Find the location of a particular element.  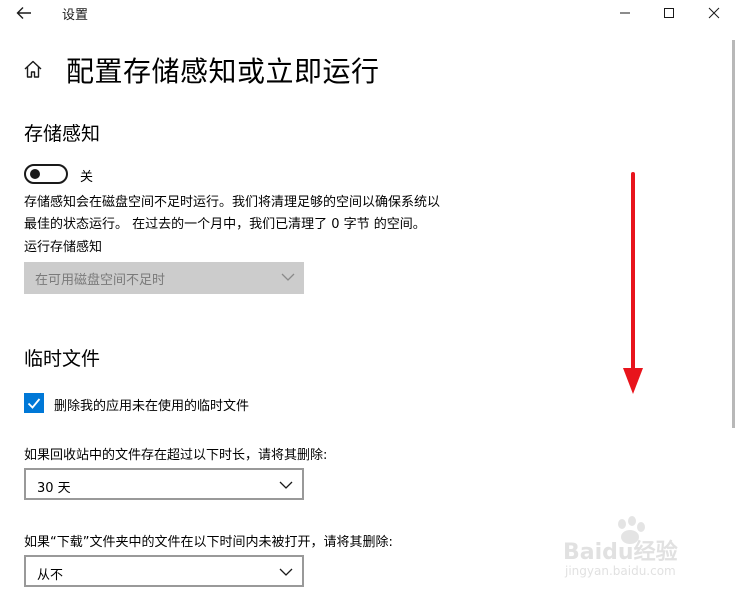

storage-sense-heading: 存储感知 is located at coordinates (62, 134).